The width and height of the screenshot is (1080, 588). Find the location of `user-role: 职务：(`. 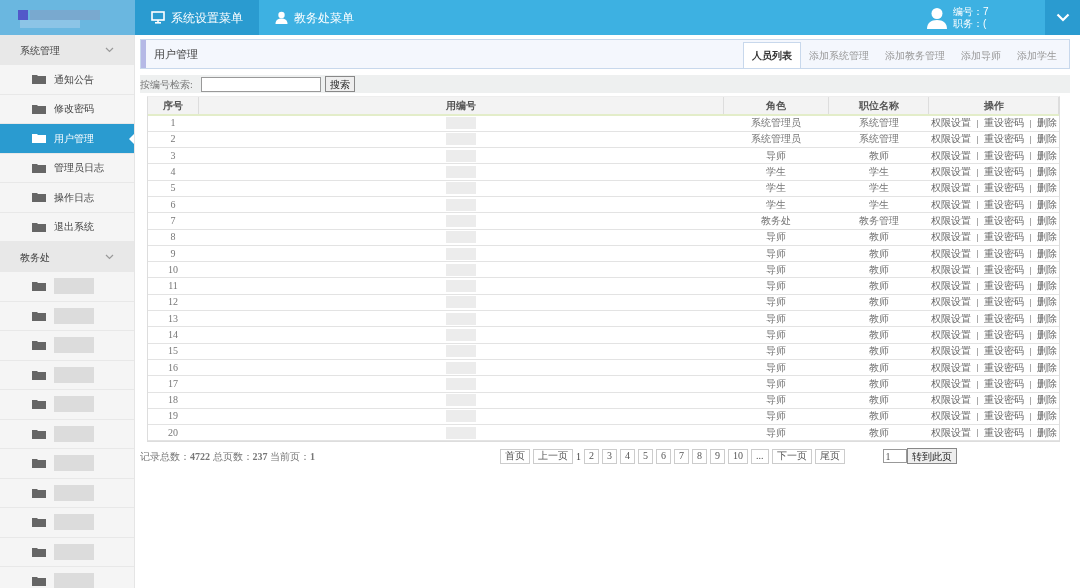

user-role: 职务：( is located at coordinates (970, 23).